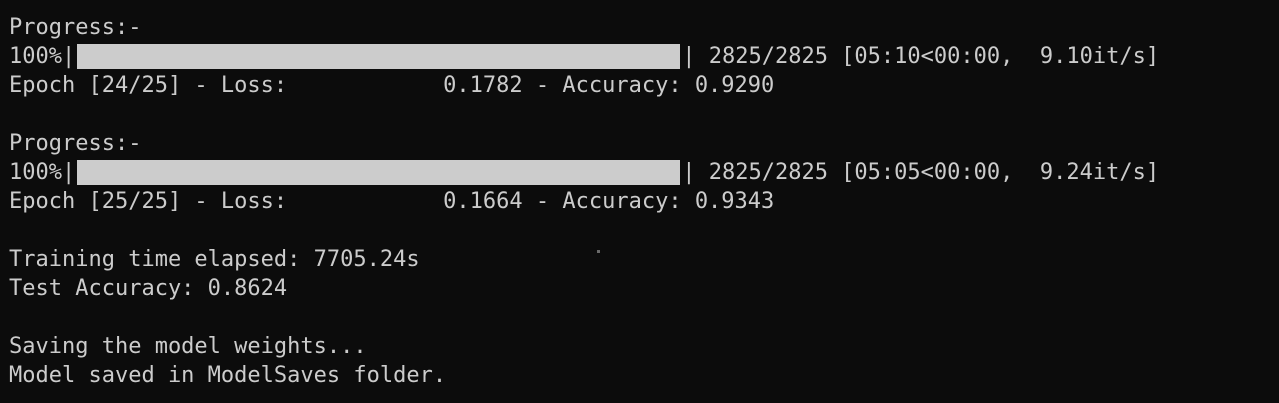 Image resolution: width=1279 pixels, height=403 pixels. I want to click on epoch-metrics: 0.1782 - Accuracy: 0.9290, so click(609, 85).